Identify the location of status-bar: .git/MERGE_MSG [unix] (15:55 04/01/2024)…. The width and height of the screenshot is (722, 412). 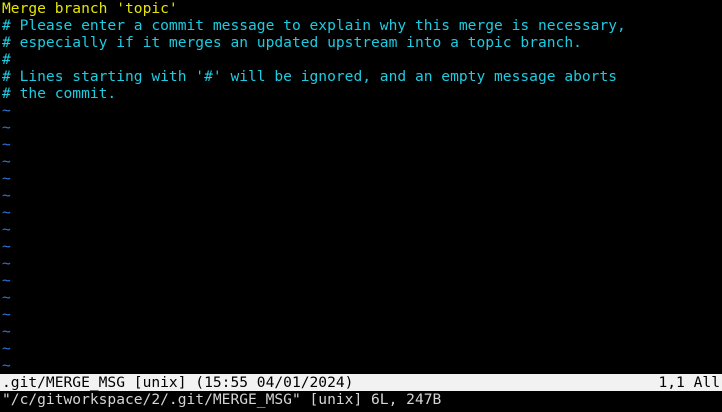
(361, 382).